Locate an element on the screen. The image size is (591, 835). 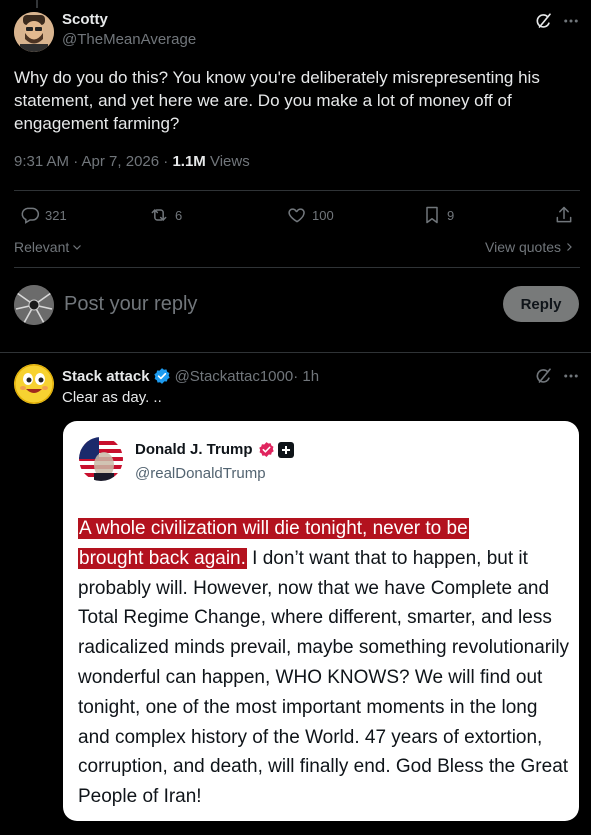
sort-label: Relevant is located at coordinates (42, 247).